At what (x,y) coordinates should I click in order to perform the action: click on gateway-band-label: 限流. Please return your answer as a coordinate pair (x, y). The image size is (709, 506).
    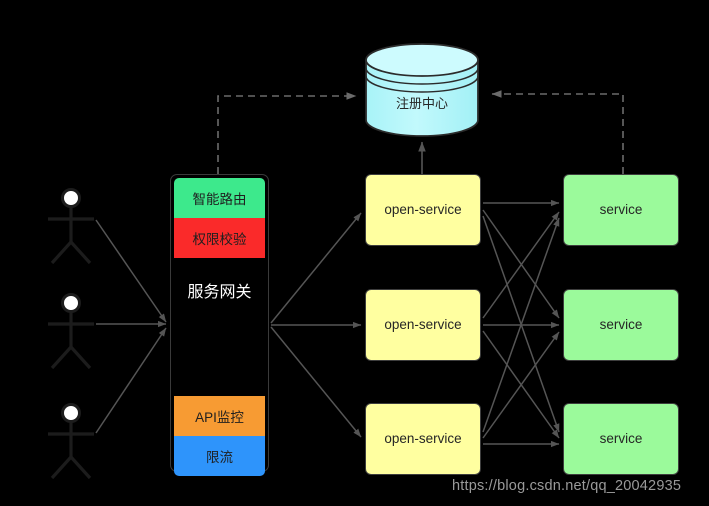
    Looking at the image, I should click on (219, 457).